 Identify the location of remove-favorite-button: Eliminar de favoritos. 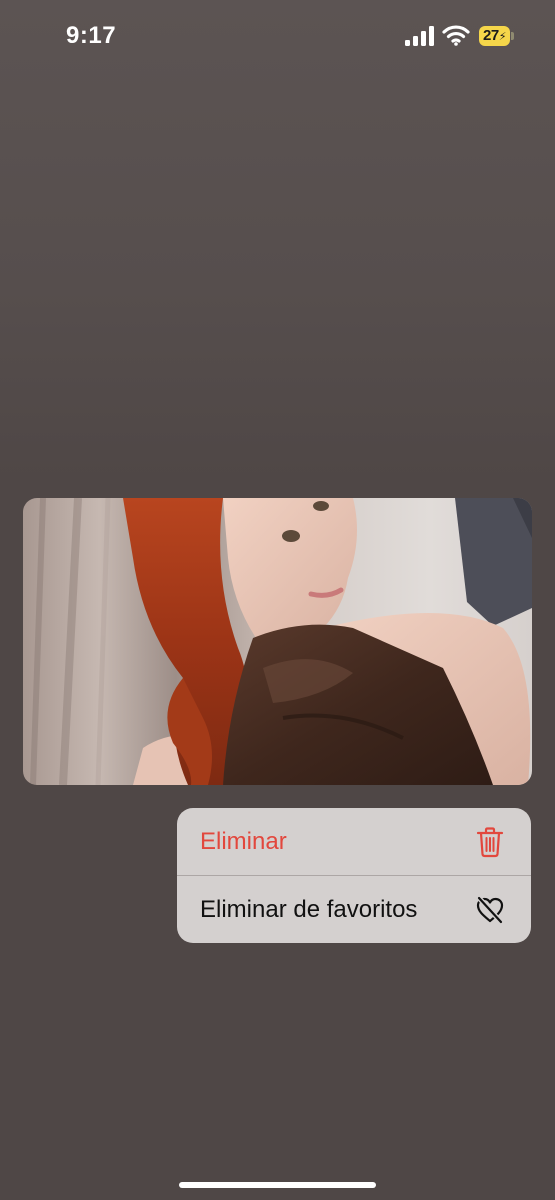
(354, 909).